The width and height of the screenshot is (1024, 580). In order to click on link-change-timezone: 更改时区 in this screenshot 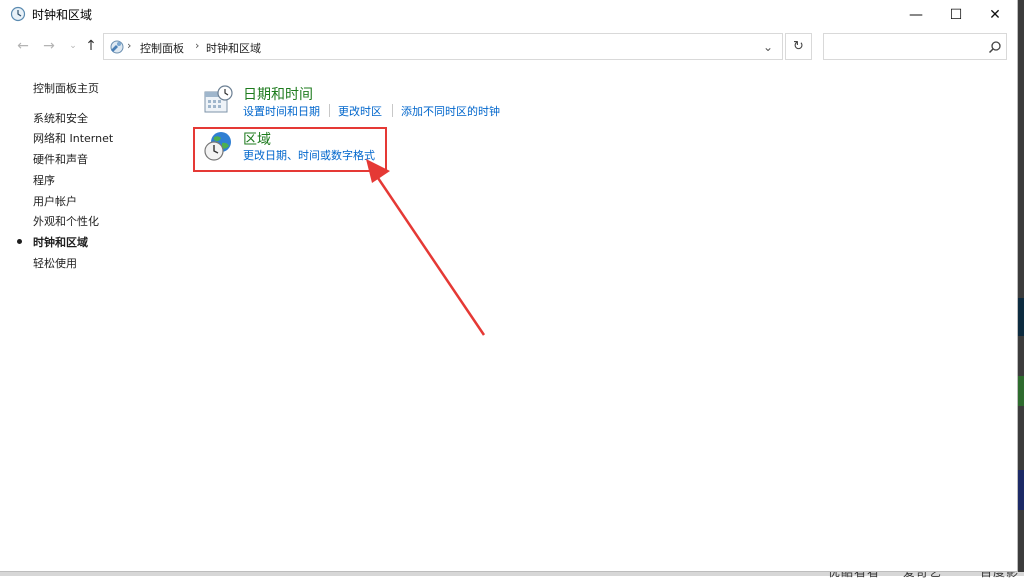, I will do `click(360, 111)`.